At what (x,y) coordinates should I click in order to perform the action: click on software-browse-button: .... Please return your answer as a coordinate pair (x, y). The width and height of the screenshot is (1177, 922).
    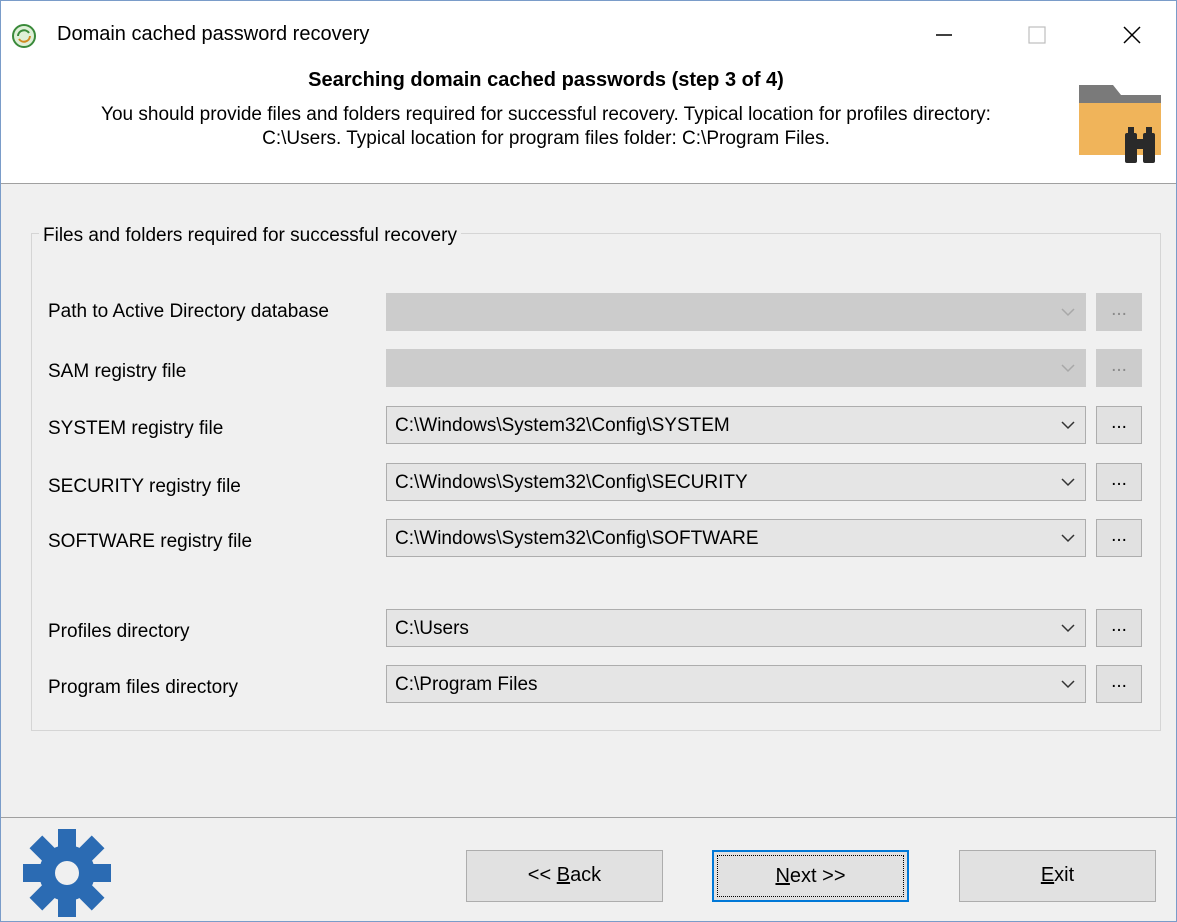
    Looking at the image, I should click on (1119, 538).